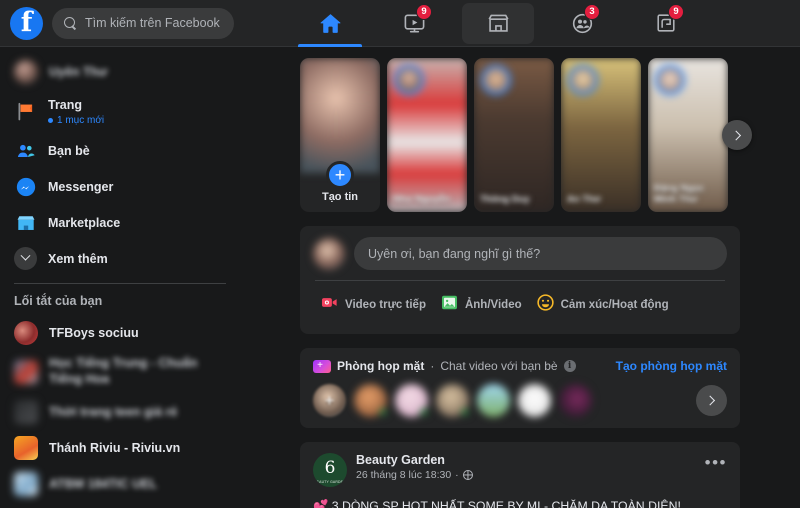 This screenshot has width=800, height=508. Describe the element at coordinates (76, 120) in the screenshot. I see `sidebar-item-sublabel: 1 mục mới` at that location.